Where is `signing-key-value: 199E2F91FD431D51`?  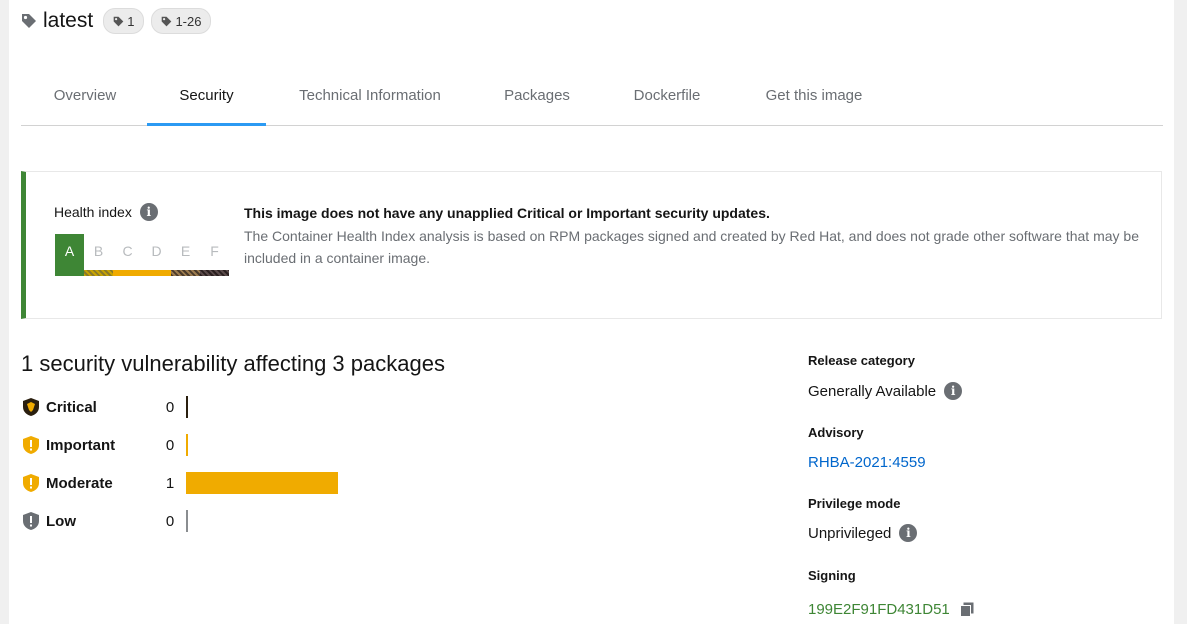
signing-key-value: 199E2F91FD431D51 is located at coordinates (879, 609).